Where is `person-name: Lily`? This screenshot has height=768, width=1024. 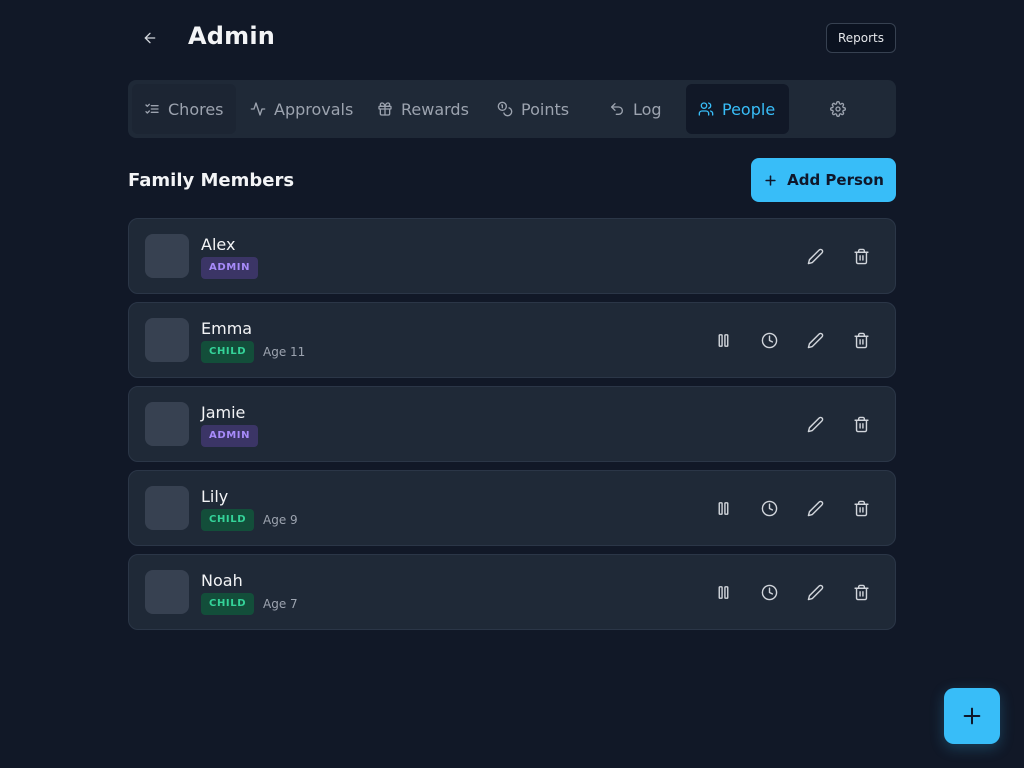 person-name: Lily is located at coordinates (215, 496).